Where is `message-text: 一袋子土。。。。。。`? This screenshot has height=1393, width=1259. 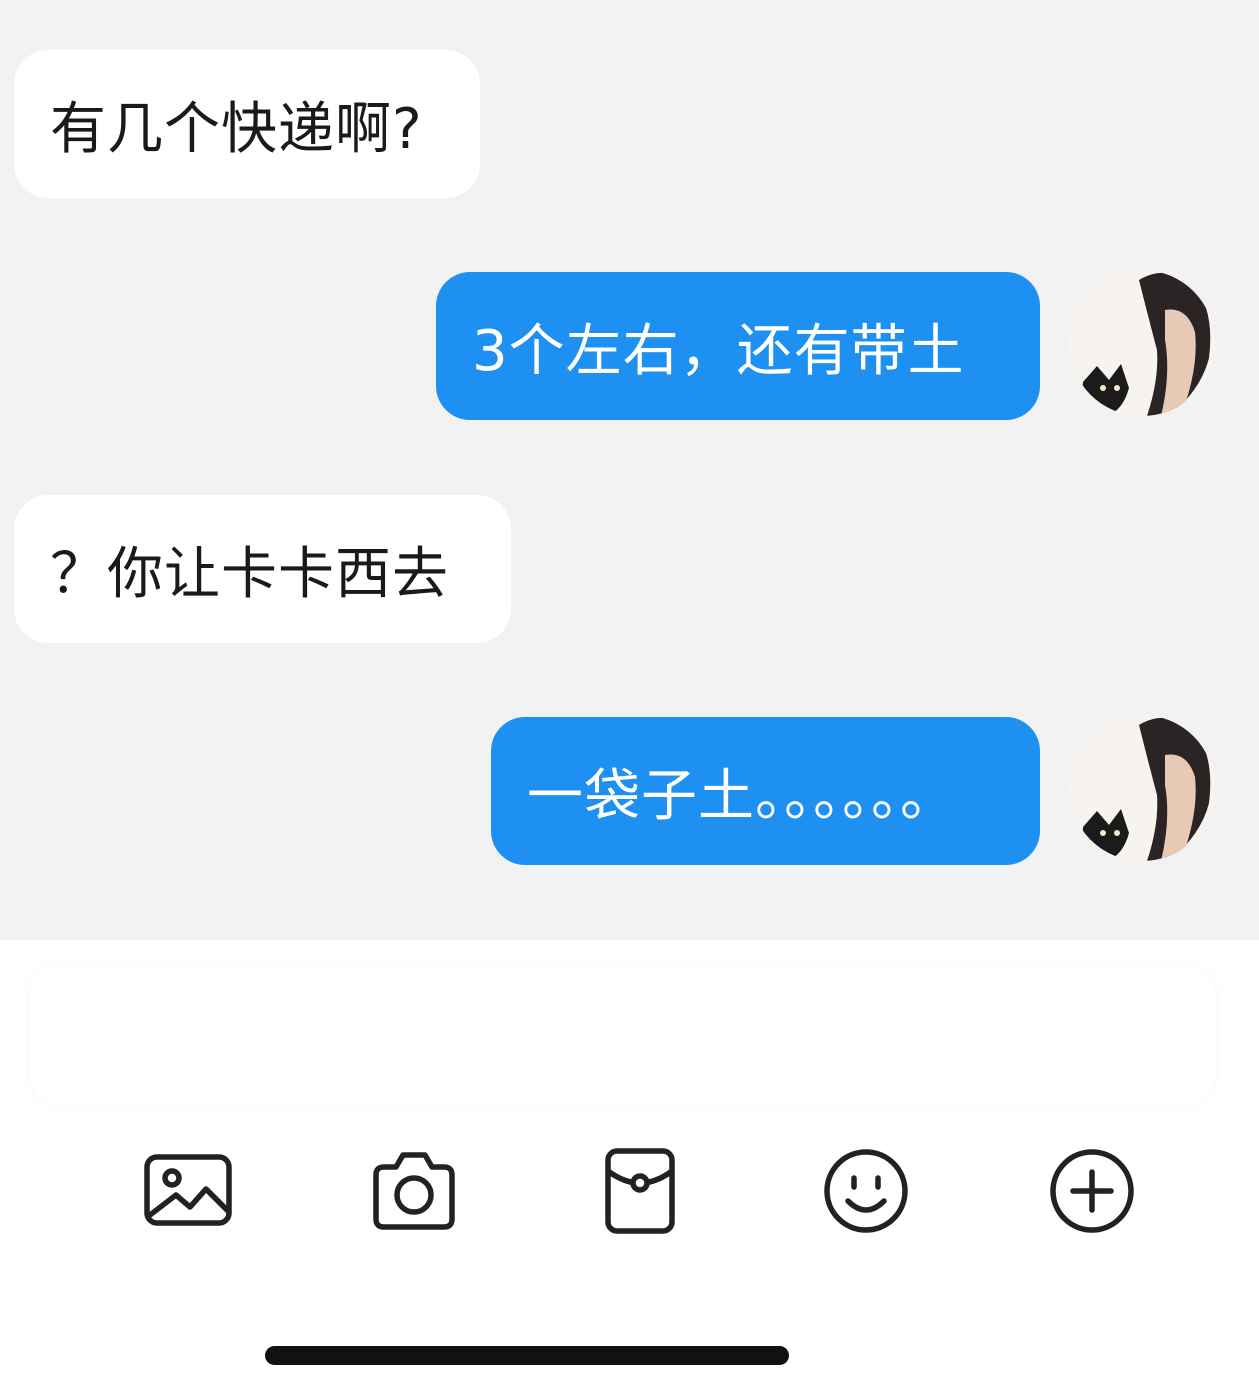 message-text: 一袋子土。。。。。。 is located at coordinates (742, 796).